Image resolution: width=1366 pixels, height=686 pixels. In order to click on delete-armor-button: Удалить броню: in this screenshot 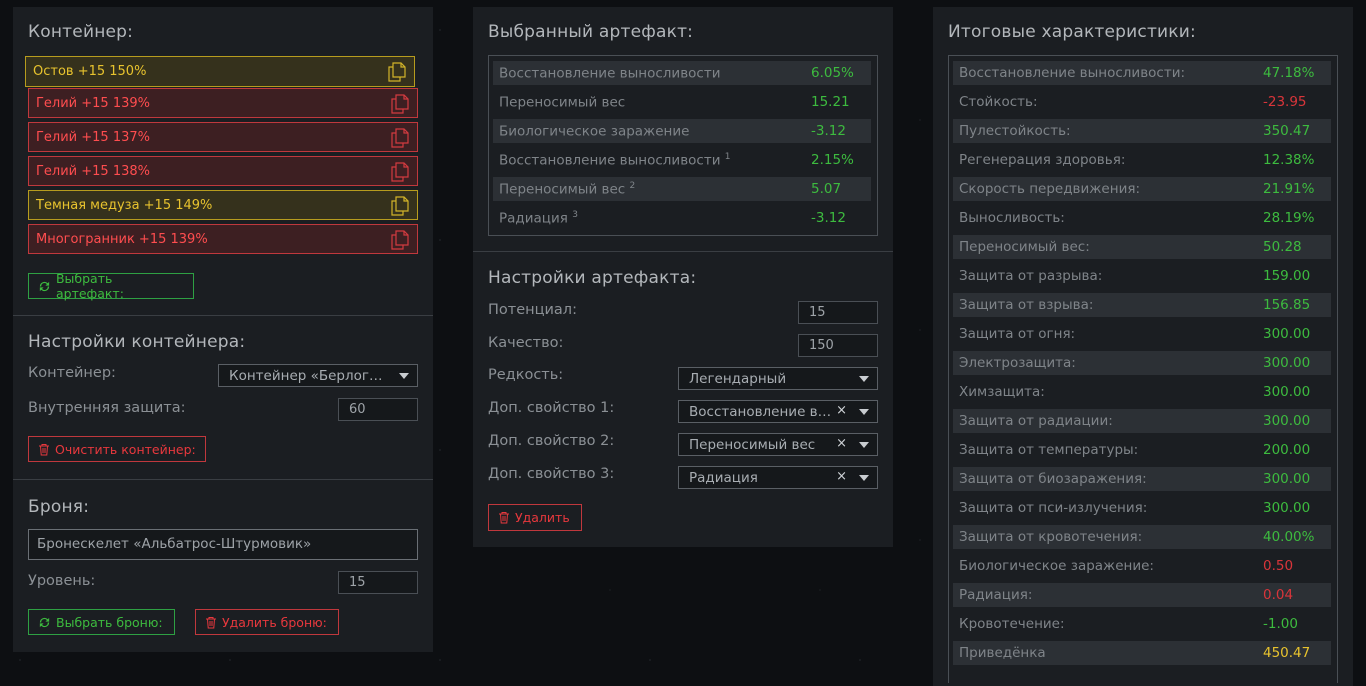, I will do `click(267, 622)`.